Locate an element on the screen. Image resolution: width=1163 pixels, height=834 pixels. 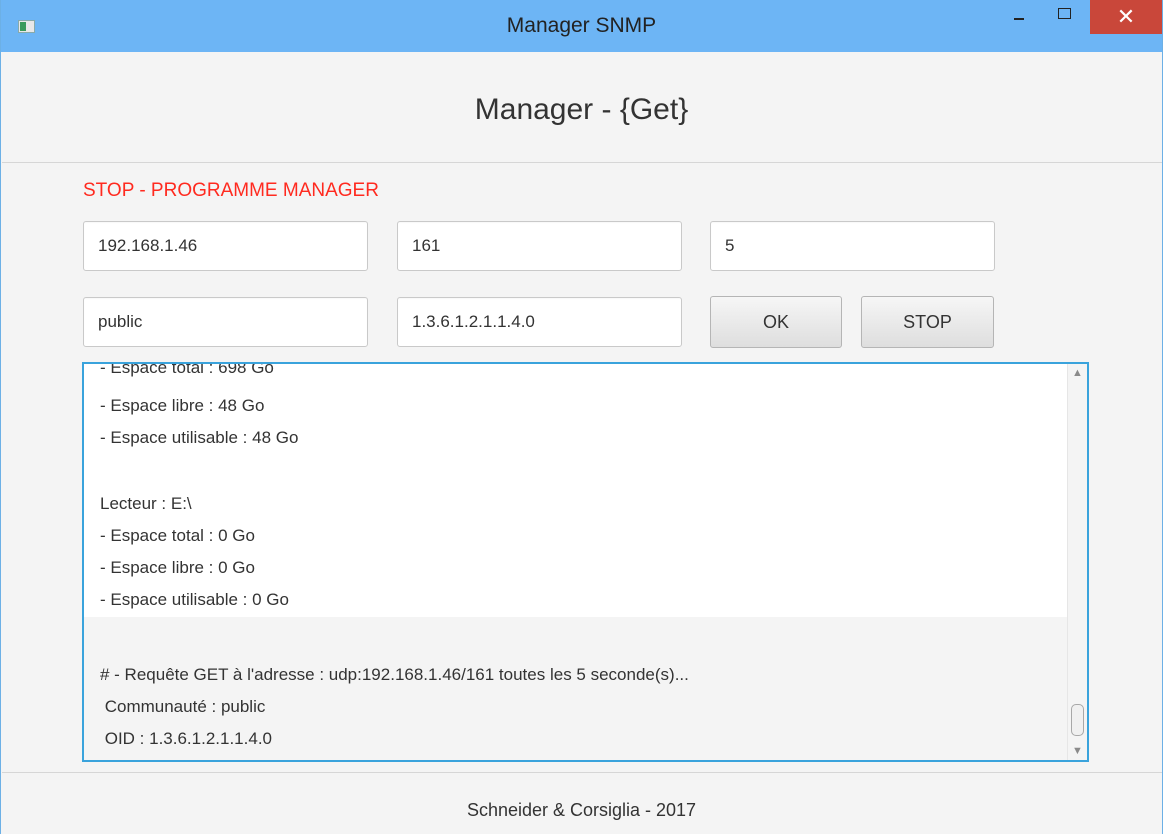
scroll-thumb is located at coordinates (1077, 720).